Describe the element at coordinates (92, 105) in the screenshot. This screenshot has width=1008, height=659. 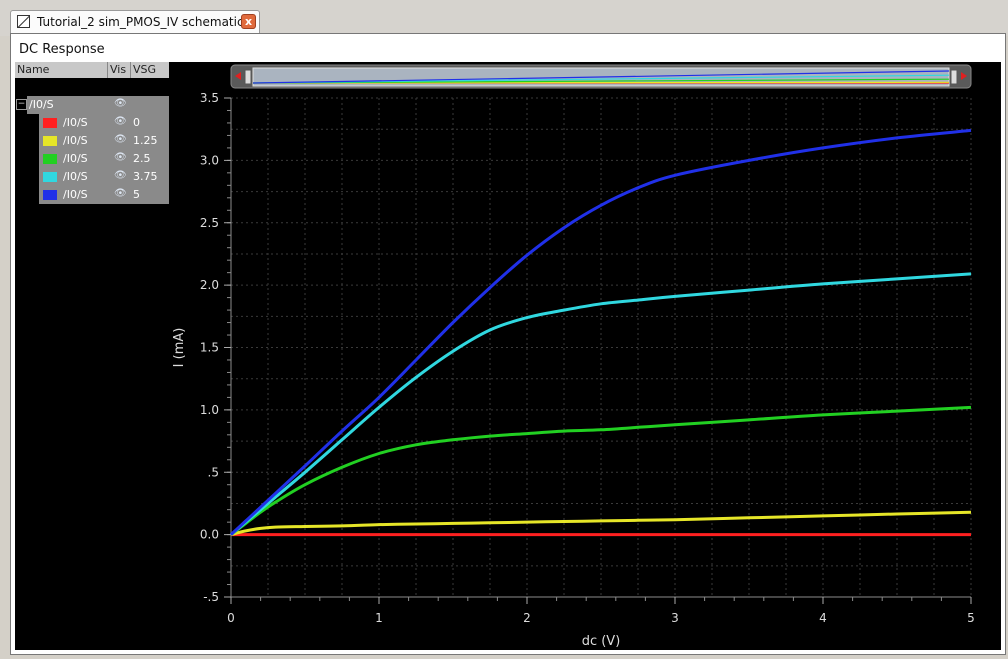
I see `trace-group-row: −/I0/S 👁` at that location.